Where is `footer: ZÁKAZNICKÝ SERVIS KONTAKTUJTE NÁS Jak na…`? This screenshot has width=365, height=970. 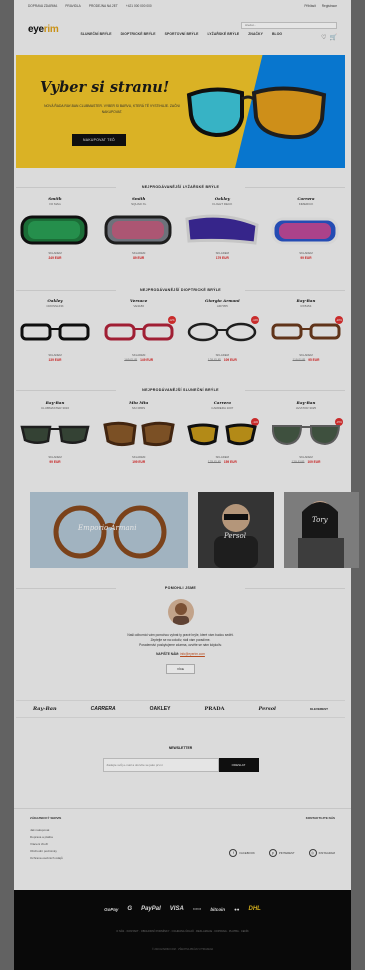 footer: ZÁKAZNICKÝ SERVIS KONTAKTUJTE NÁS Jak na… is located at coordinates (182, 848).